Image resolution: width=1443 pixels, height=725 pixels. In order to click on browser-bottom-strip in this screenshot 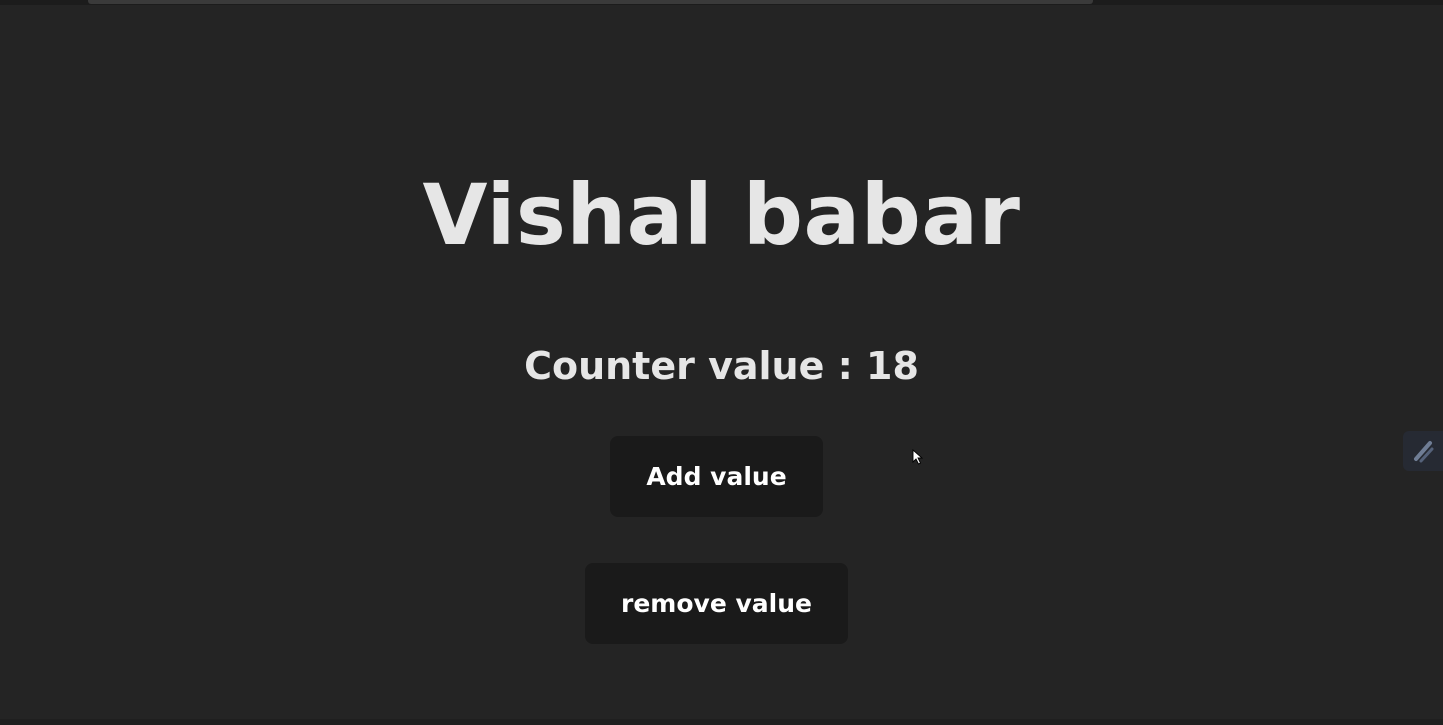, I will do `click(721, 722)`.